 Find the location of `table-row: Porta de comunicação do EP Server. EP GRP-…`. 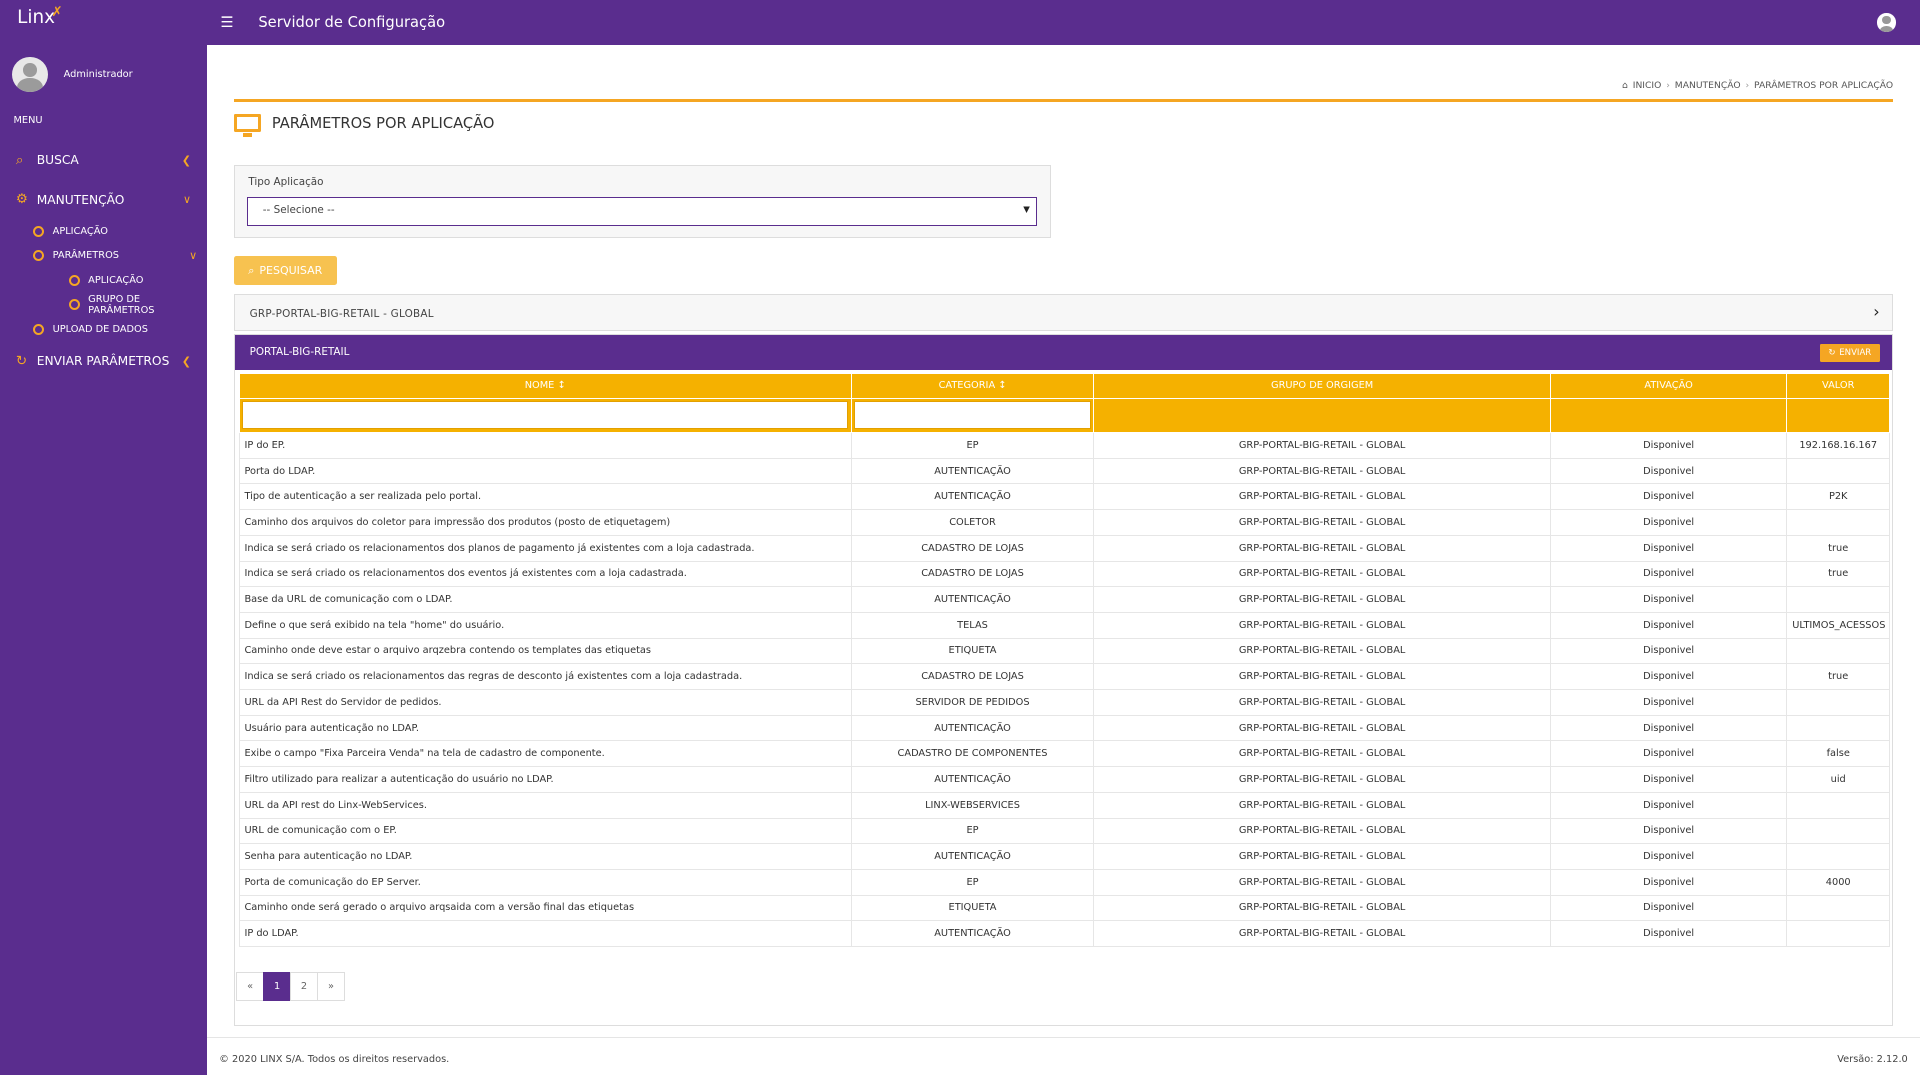

table-row: Porta de comunicação do EP Server. EP GRP-… is located at coordinates (1064, 882).